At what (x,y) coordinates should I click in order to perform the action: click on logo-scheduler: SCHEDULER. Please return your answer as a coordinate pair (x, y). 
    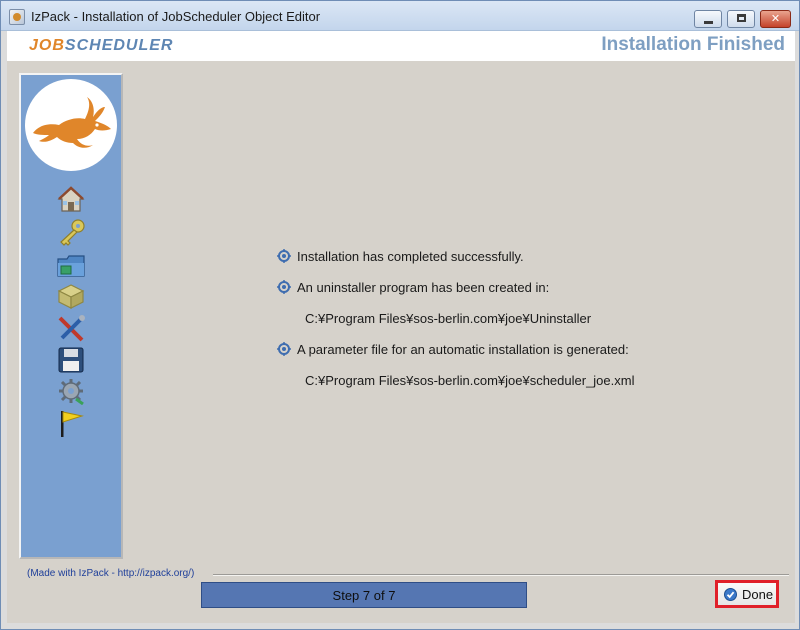
    Looking at the image, I should click on (119, 45).